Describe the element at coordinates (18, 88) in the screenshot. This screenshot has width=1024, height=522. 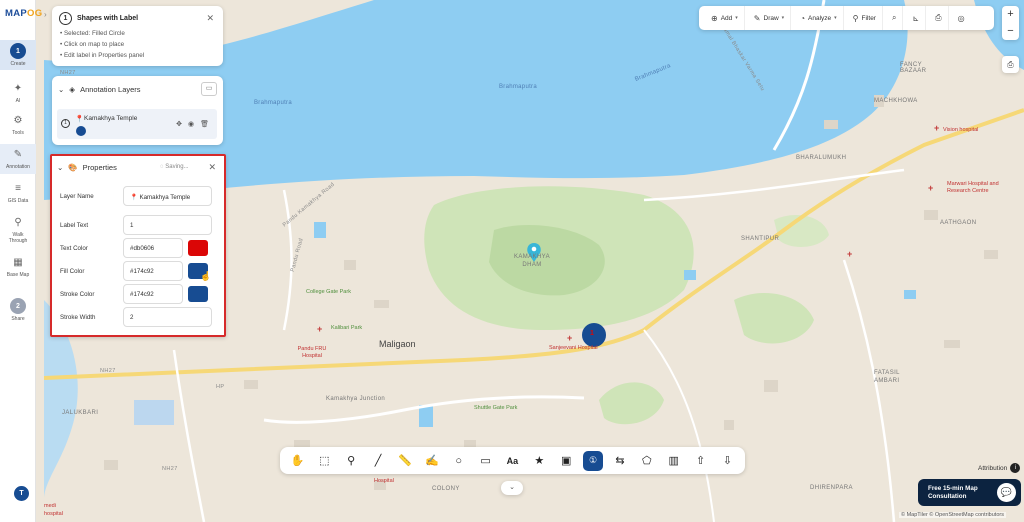
I see `ai-icon: ✦` at that location.